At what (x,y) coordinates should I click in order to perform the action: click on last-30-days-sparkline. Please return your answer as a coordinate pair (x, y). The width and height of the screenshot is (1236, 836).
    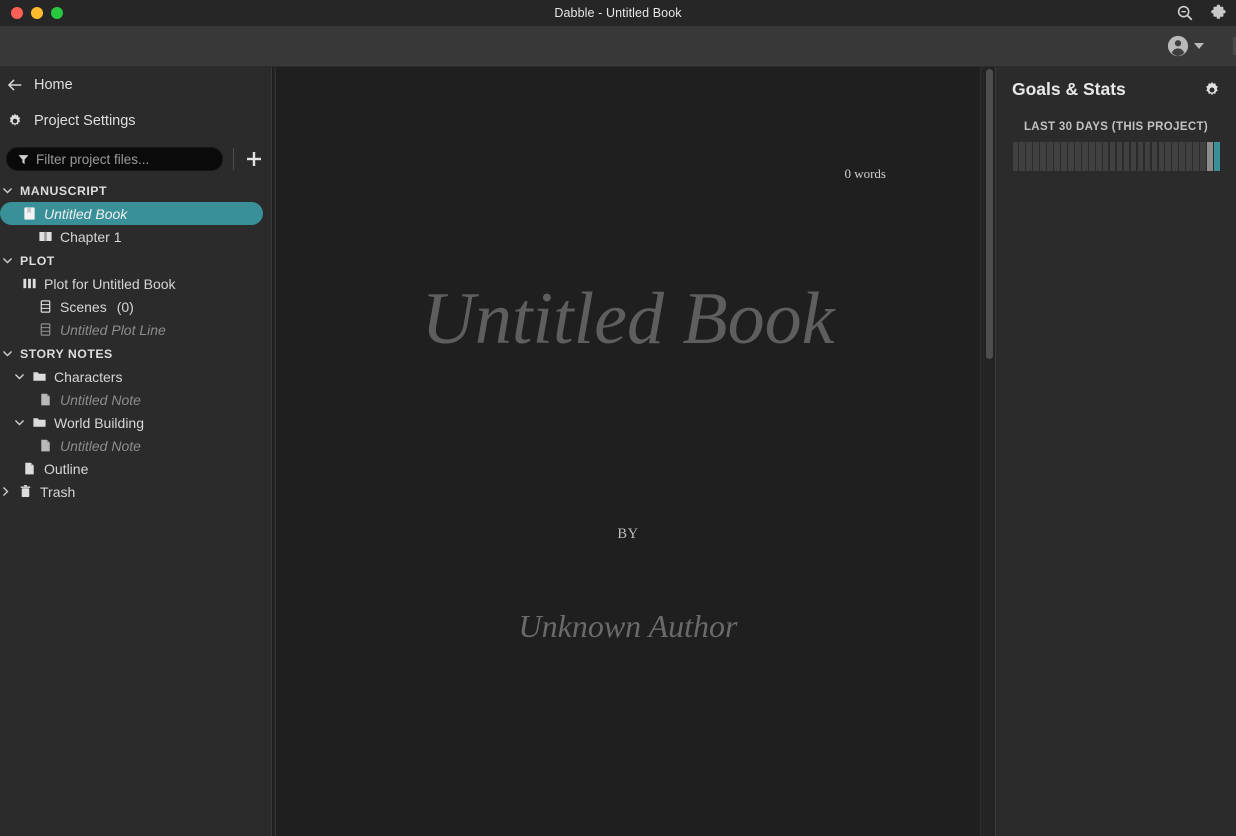
    Looking at the image, I should click on (1116, 156).